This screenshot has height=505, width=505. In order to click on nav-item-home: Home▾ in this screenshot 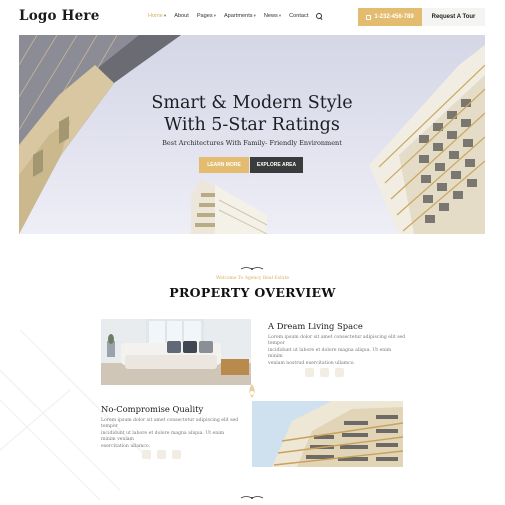, I will do `click(157, 16)`.